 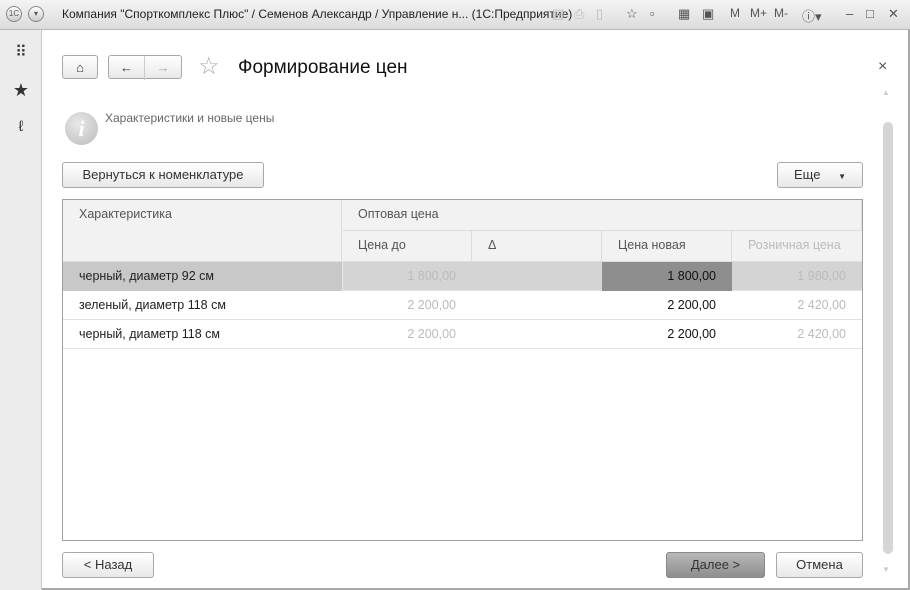 I want to click on next-button: Далее >, so click(x=715, y=565).